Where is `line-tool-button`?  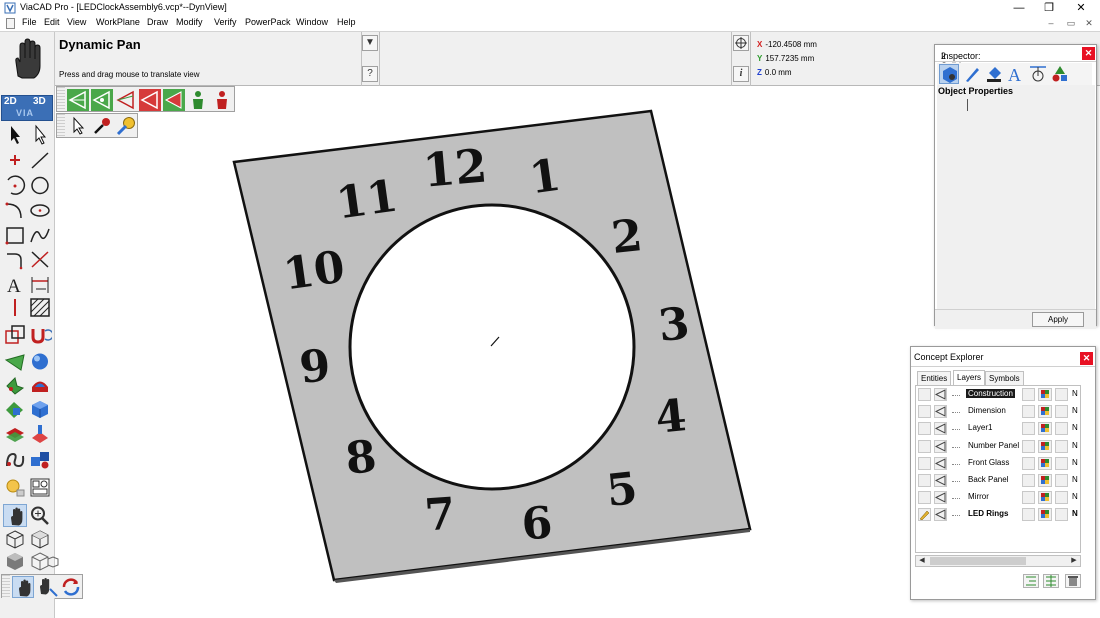
line-tool-button is located at coordinates (40, 160).